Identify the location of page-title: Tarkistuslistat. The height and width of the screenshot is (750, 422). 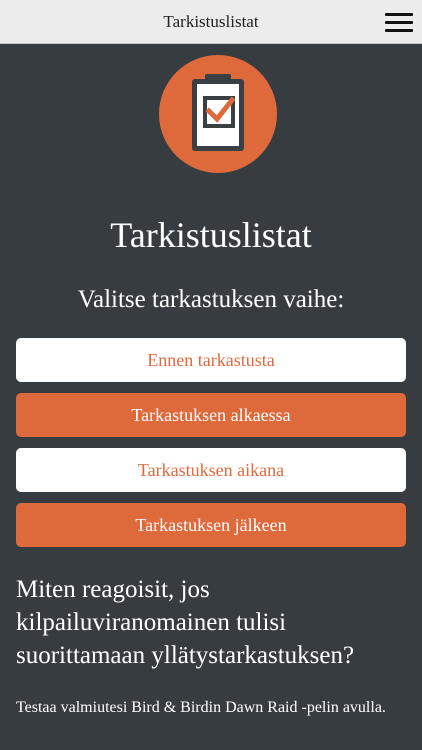
(211, 235).